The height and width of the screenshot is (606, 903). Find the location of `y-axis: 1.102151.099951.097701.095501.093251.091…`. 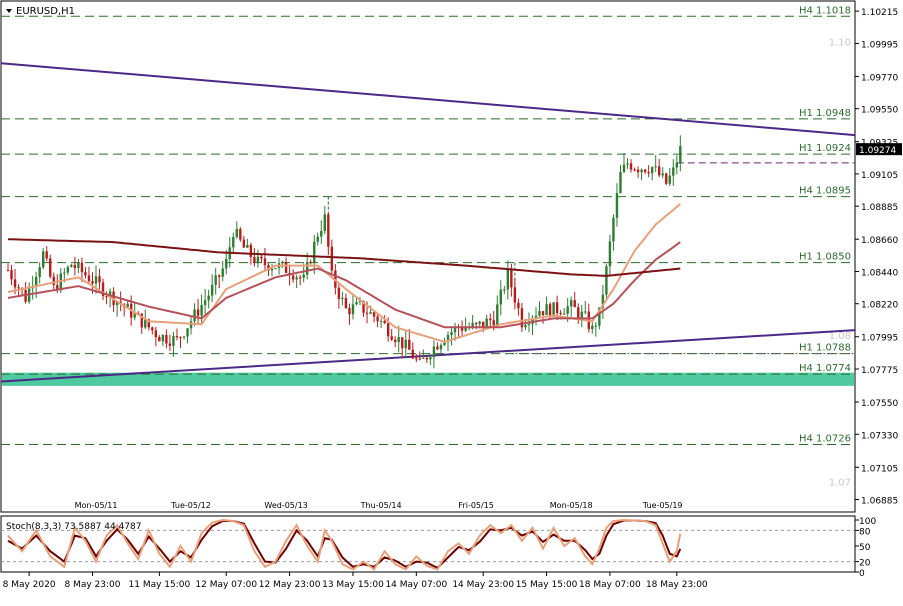

y-axis: 1.102151.099951.097701.095501.093251.091… is located at coordinates (878, 257).